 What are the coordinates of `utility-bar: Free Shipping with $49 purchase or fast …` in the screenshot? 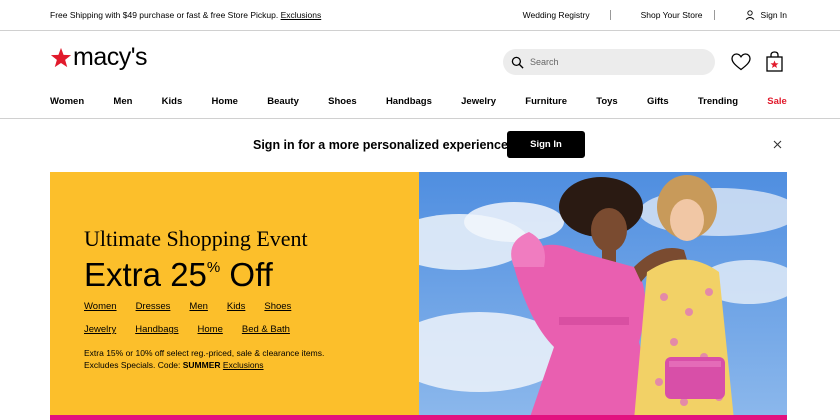 It's located at (420, 15).